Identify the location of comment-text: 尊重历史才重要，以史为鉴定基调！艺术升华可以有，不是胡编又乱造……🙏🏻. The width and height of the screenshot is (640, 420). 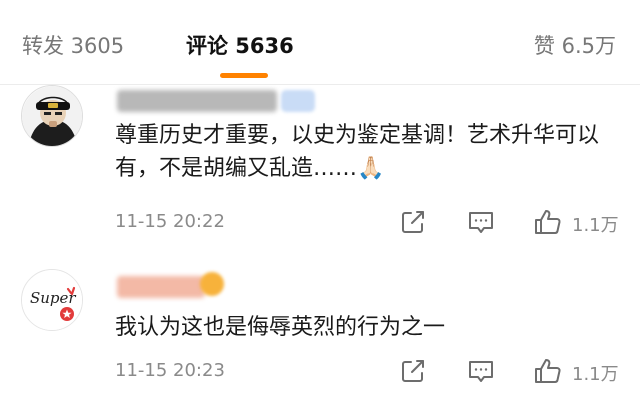
(357, 152).